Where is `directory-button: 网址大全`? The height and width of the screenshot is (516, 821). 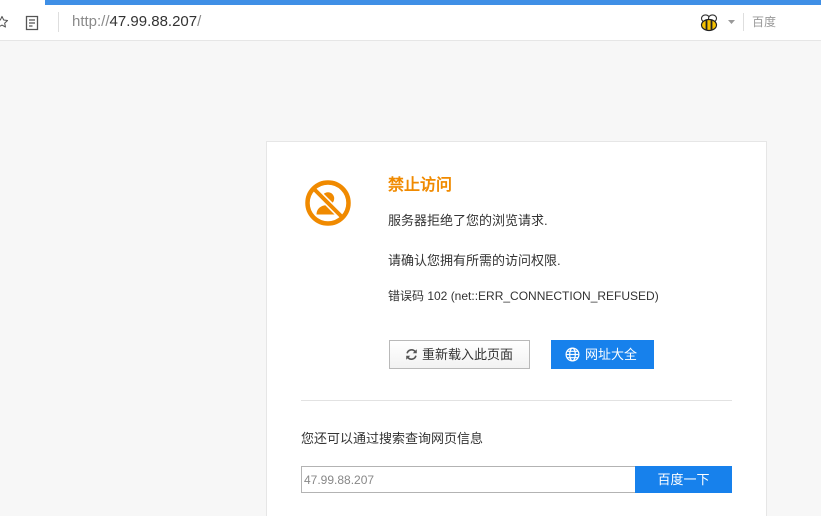
directory-button: 网址大全 is located at coordinates (602, 354).